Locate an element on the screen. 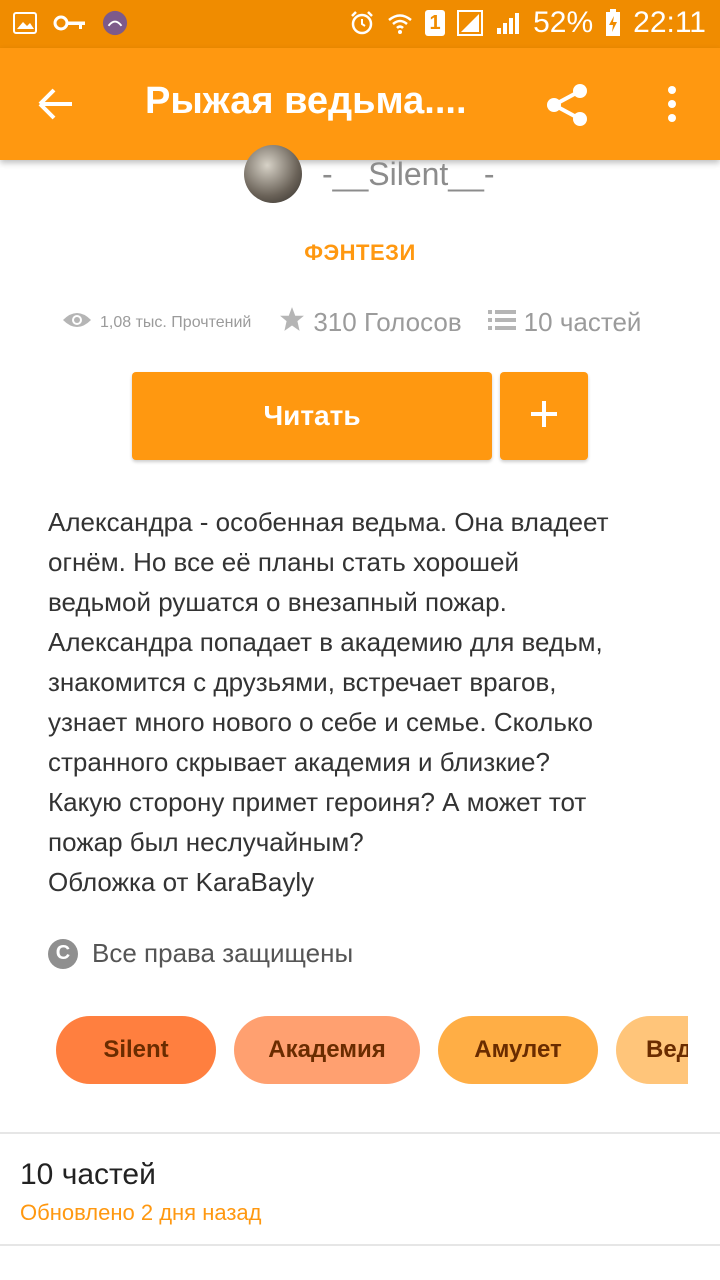  more-vert-icon is located at coordinates (672, 104).